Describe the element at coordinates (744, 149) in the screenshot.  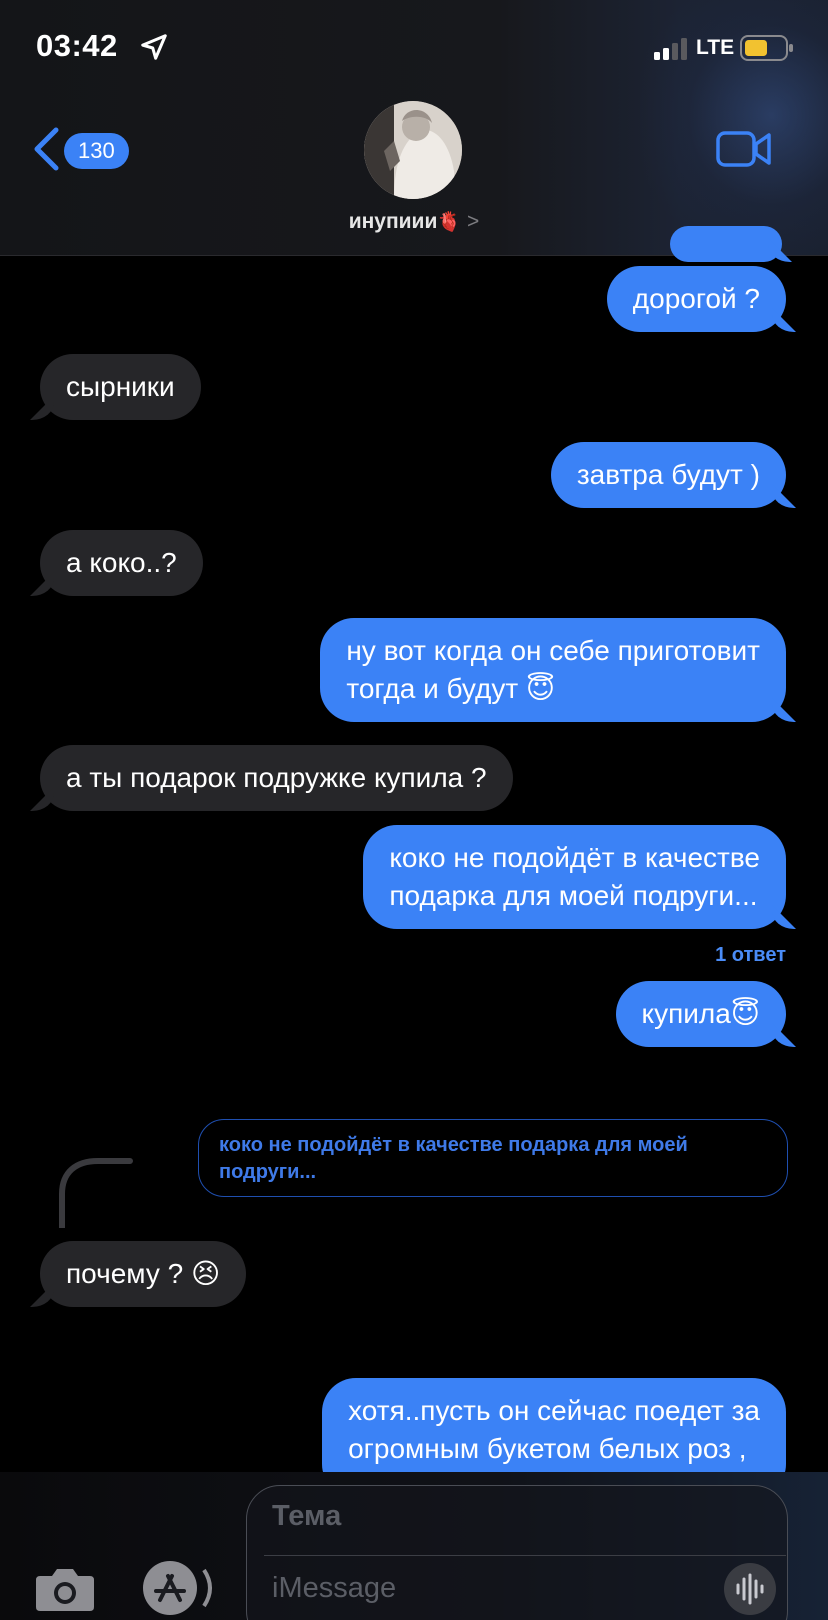
I see `facetime-video-icon` at that location.